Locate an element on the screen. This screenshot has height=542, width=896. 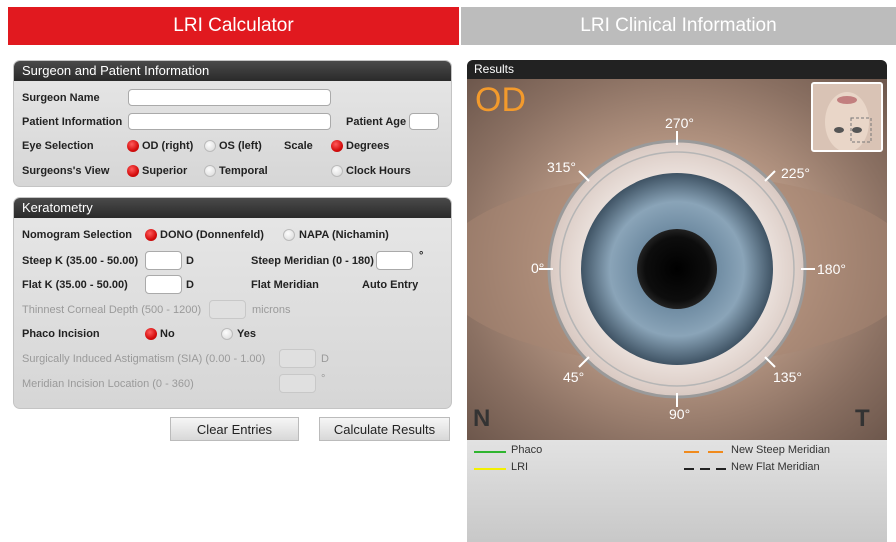
flat-k-input is located at coordinates (163, 284).